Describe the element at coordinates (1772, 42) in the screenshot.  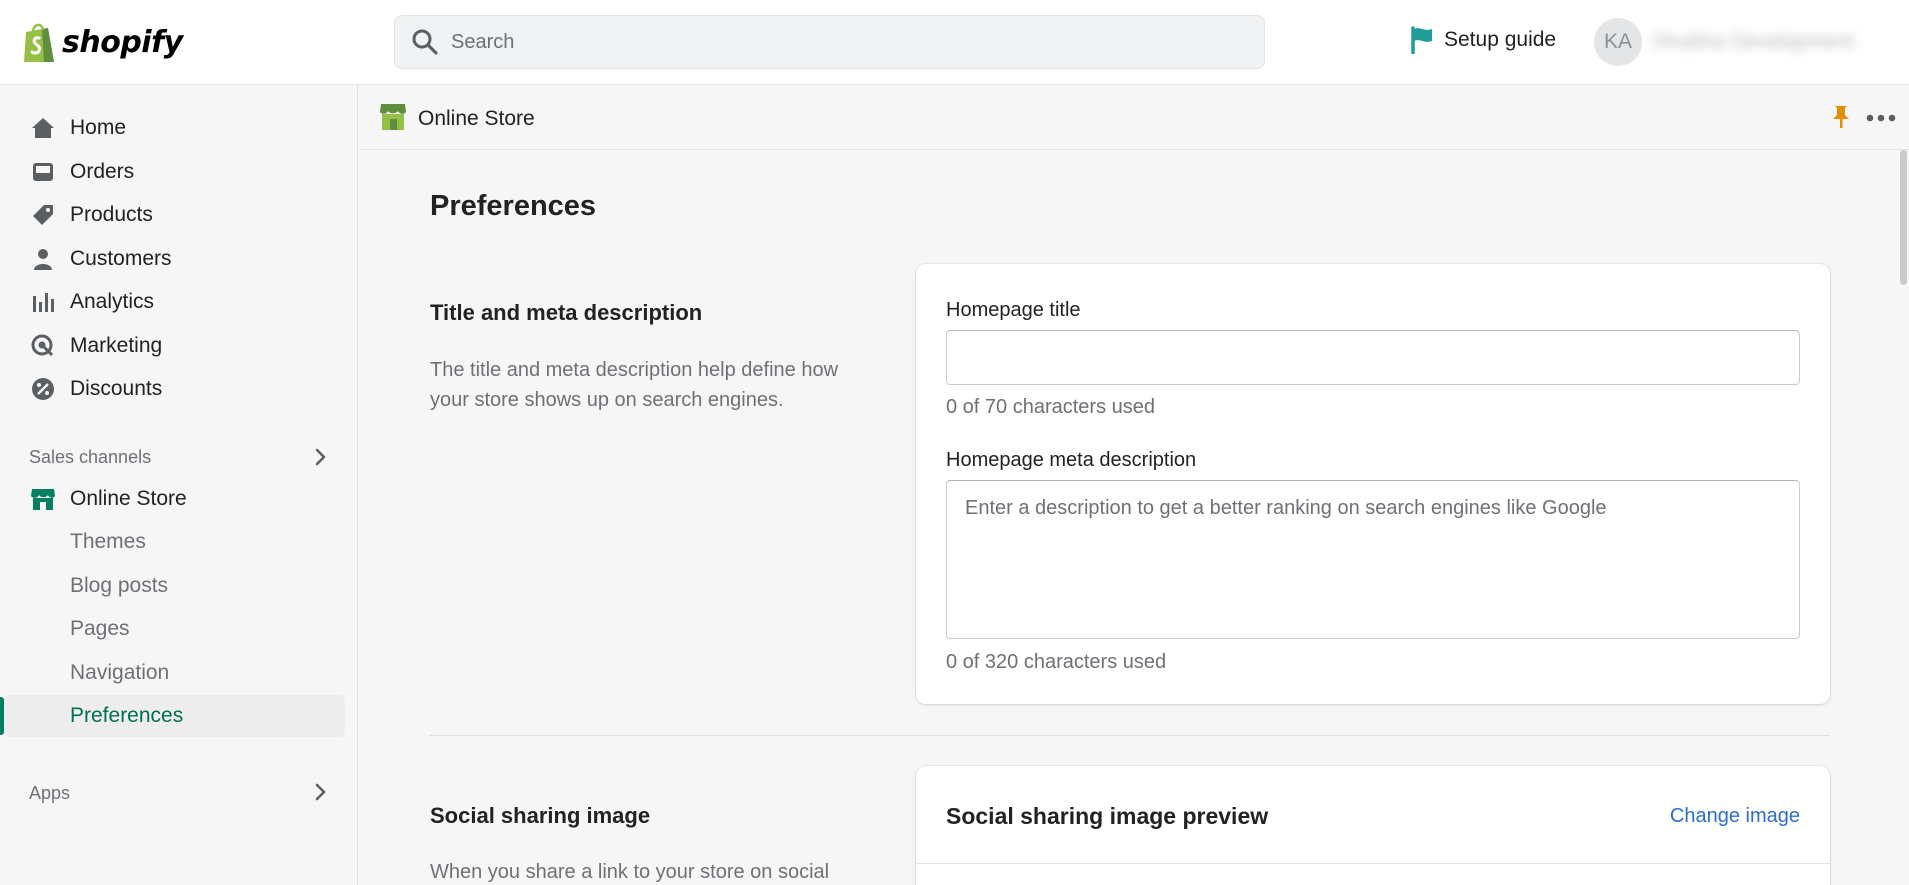
I see `store-name: Shubha Development` at that location.